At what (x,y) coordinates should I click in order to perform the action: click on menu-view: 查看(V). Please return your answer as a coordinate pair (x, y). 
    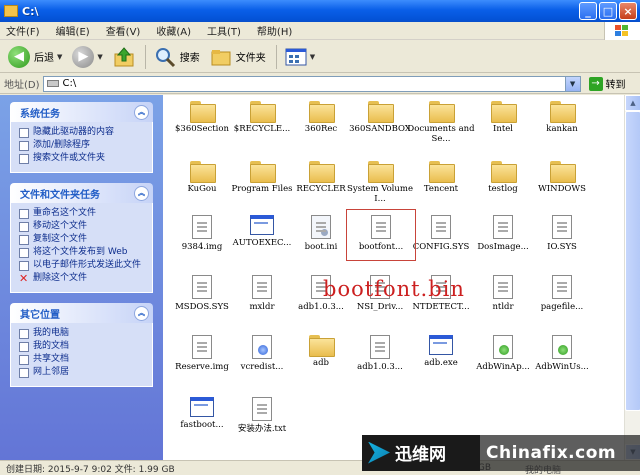
    Looking at the image, I should click on (123, 30).